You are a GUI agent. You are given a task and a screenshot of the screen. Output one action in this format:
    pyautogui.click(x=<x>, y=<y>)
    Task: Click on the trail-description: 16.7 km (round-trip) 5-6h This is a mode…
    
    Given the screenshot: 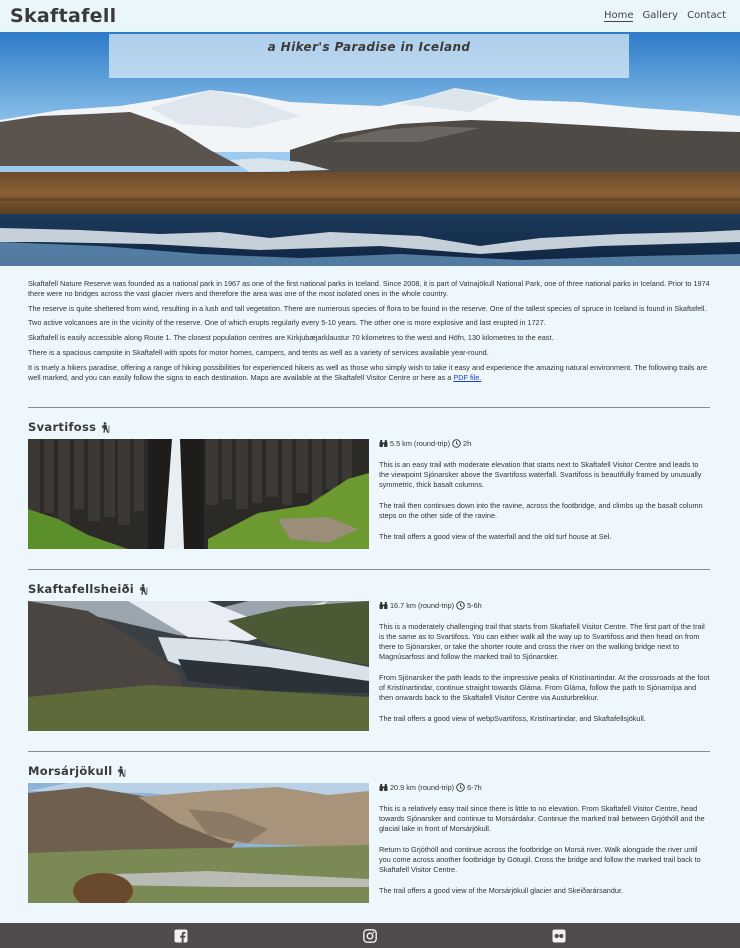 What is the action you would take?
    pyautogui.click(x=544, y=668)
    